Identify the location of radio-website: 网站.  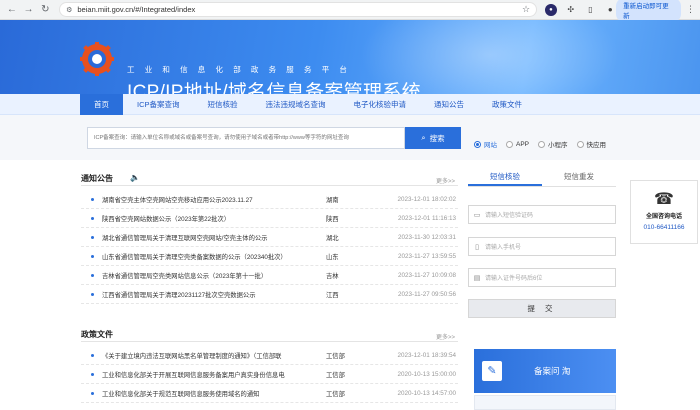
(485, 144).